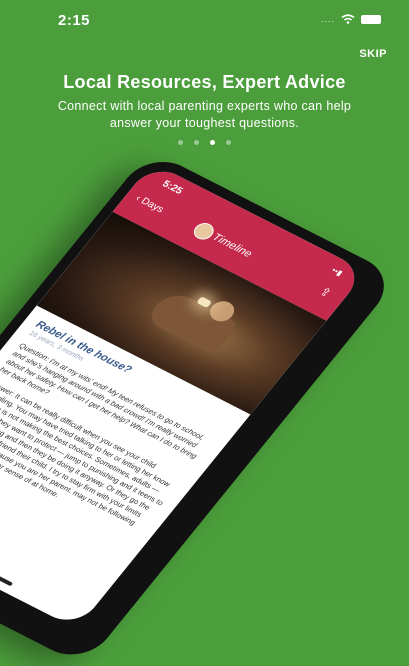  Describe the element at coordinates (192, 322) in the screenshot. I see `photo-person-body` at that location.